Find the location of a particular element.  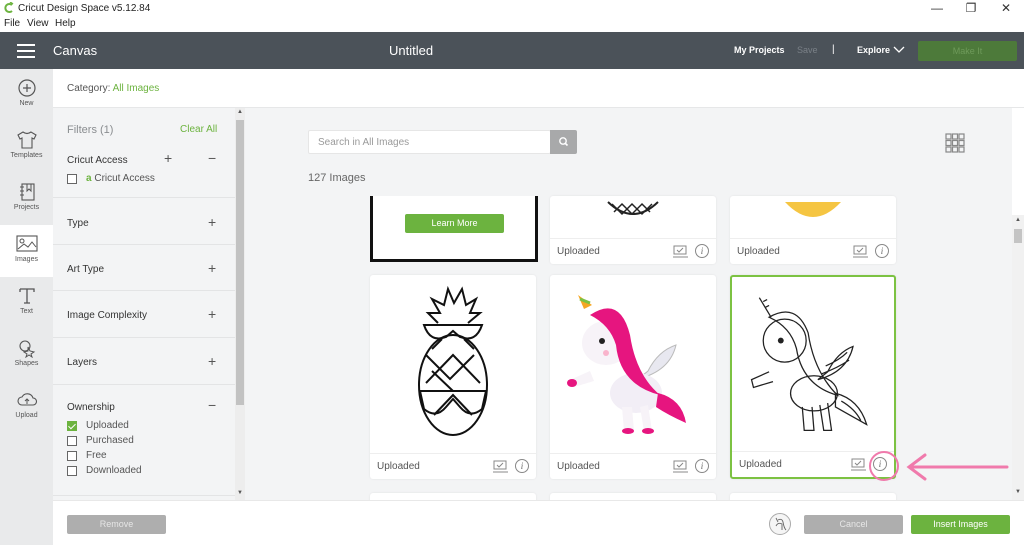

window-titlebar: Cricut Design Space v5.12.84 — ❐ ✕ is located at coordinates (512, 8).